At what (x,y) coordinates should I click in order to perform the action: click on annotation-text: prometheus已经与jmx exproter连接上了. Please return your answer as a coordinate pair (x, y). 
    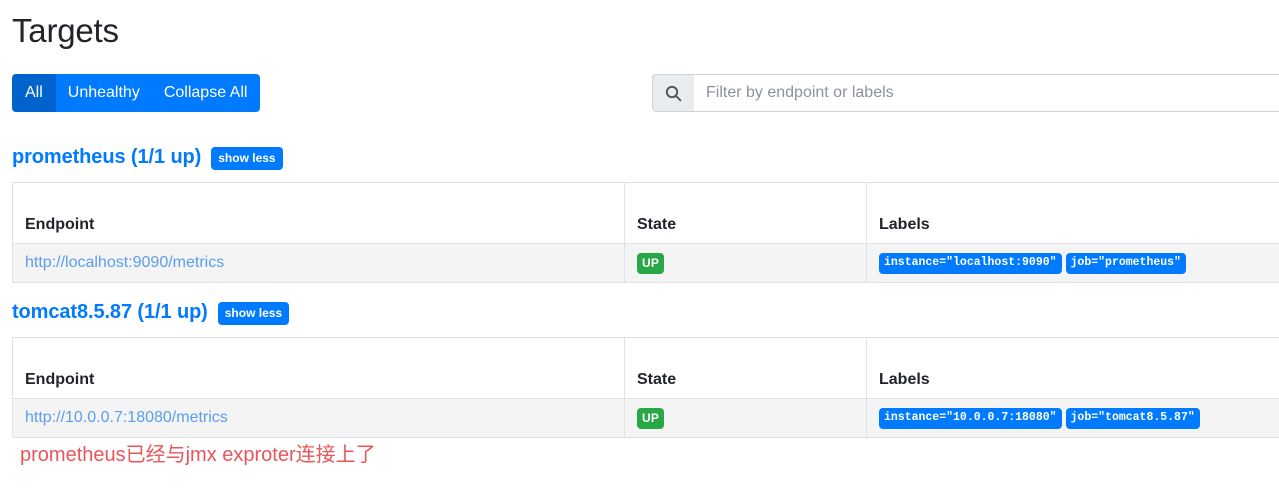
    Looking at the image, I should click on (198, 455).